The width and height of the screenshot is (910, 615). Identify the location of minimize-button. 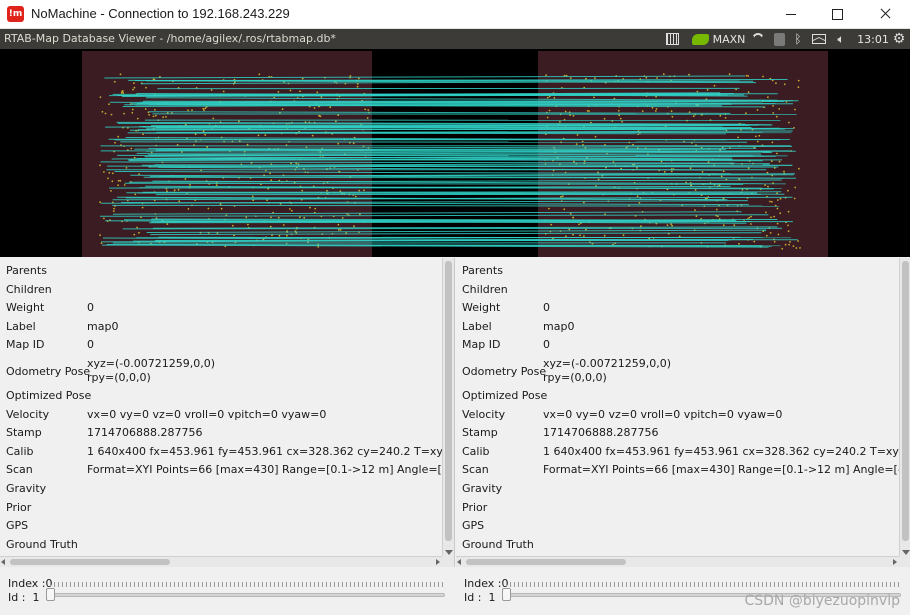
(791, 14).